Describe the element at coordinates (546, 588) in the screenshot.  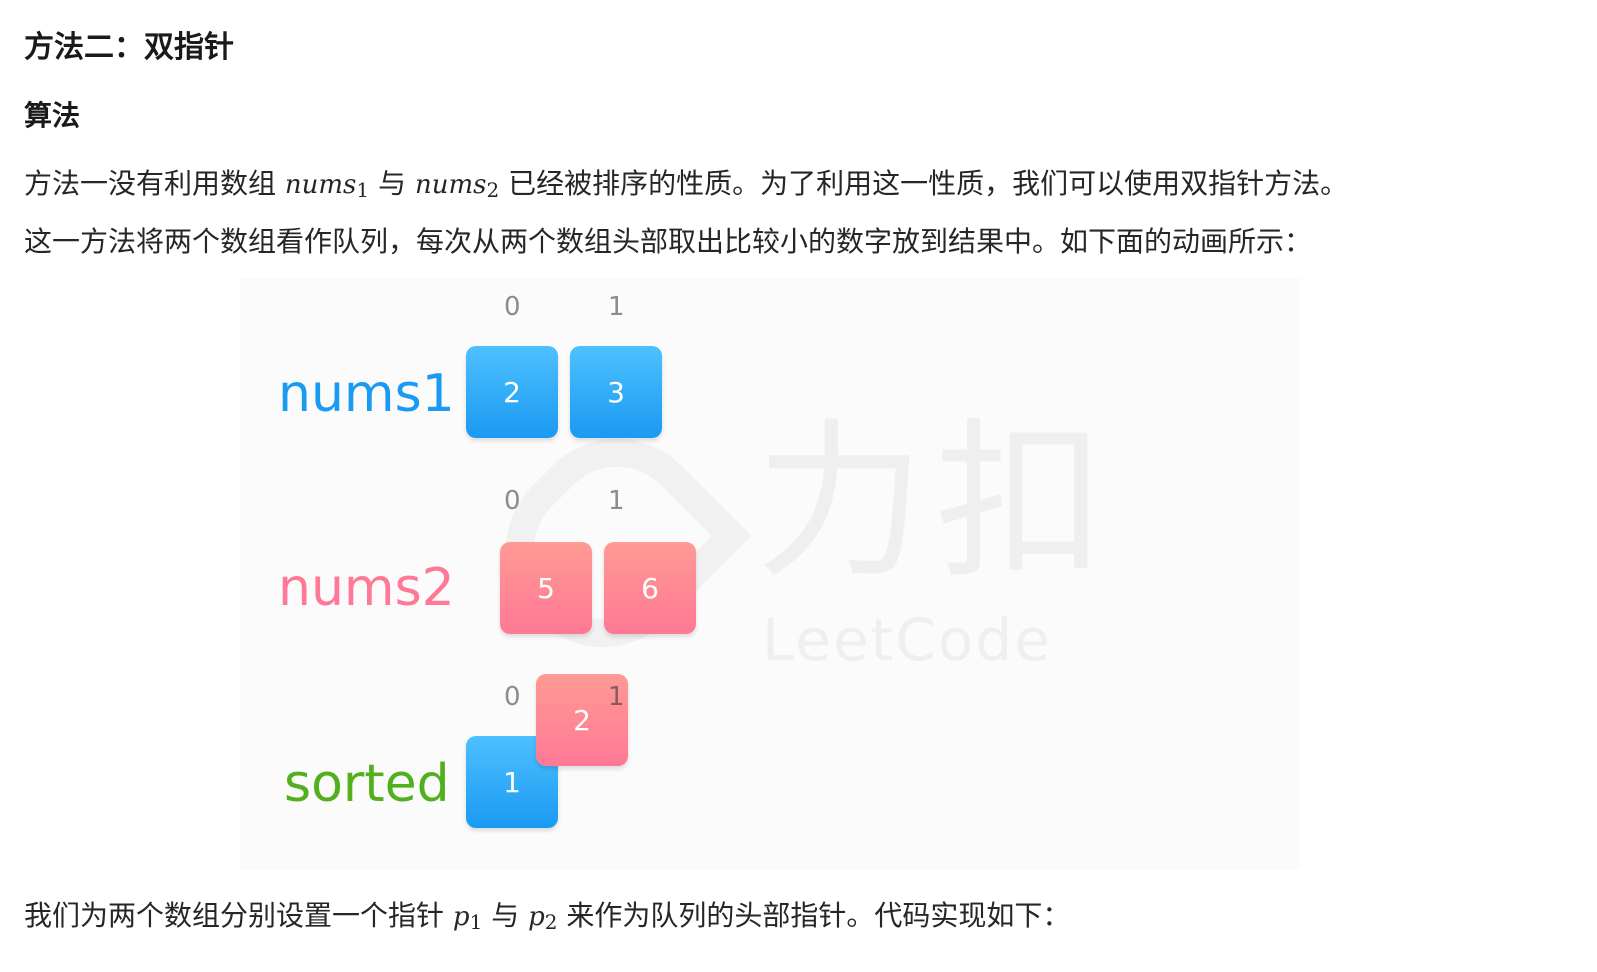
I see `nums2-cell-0: 5` at that location.